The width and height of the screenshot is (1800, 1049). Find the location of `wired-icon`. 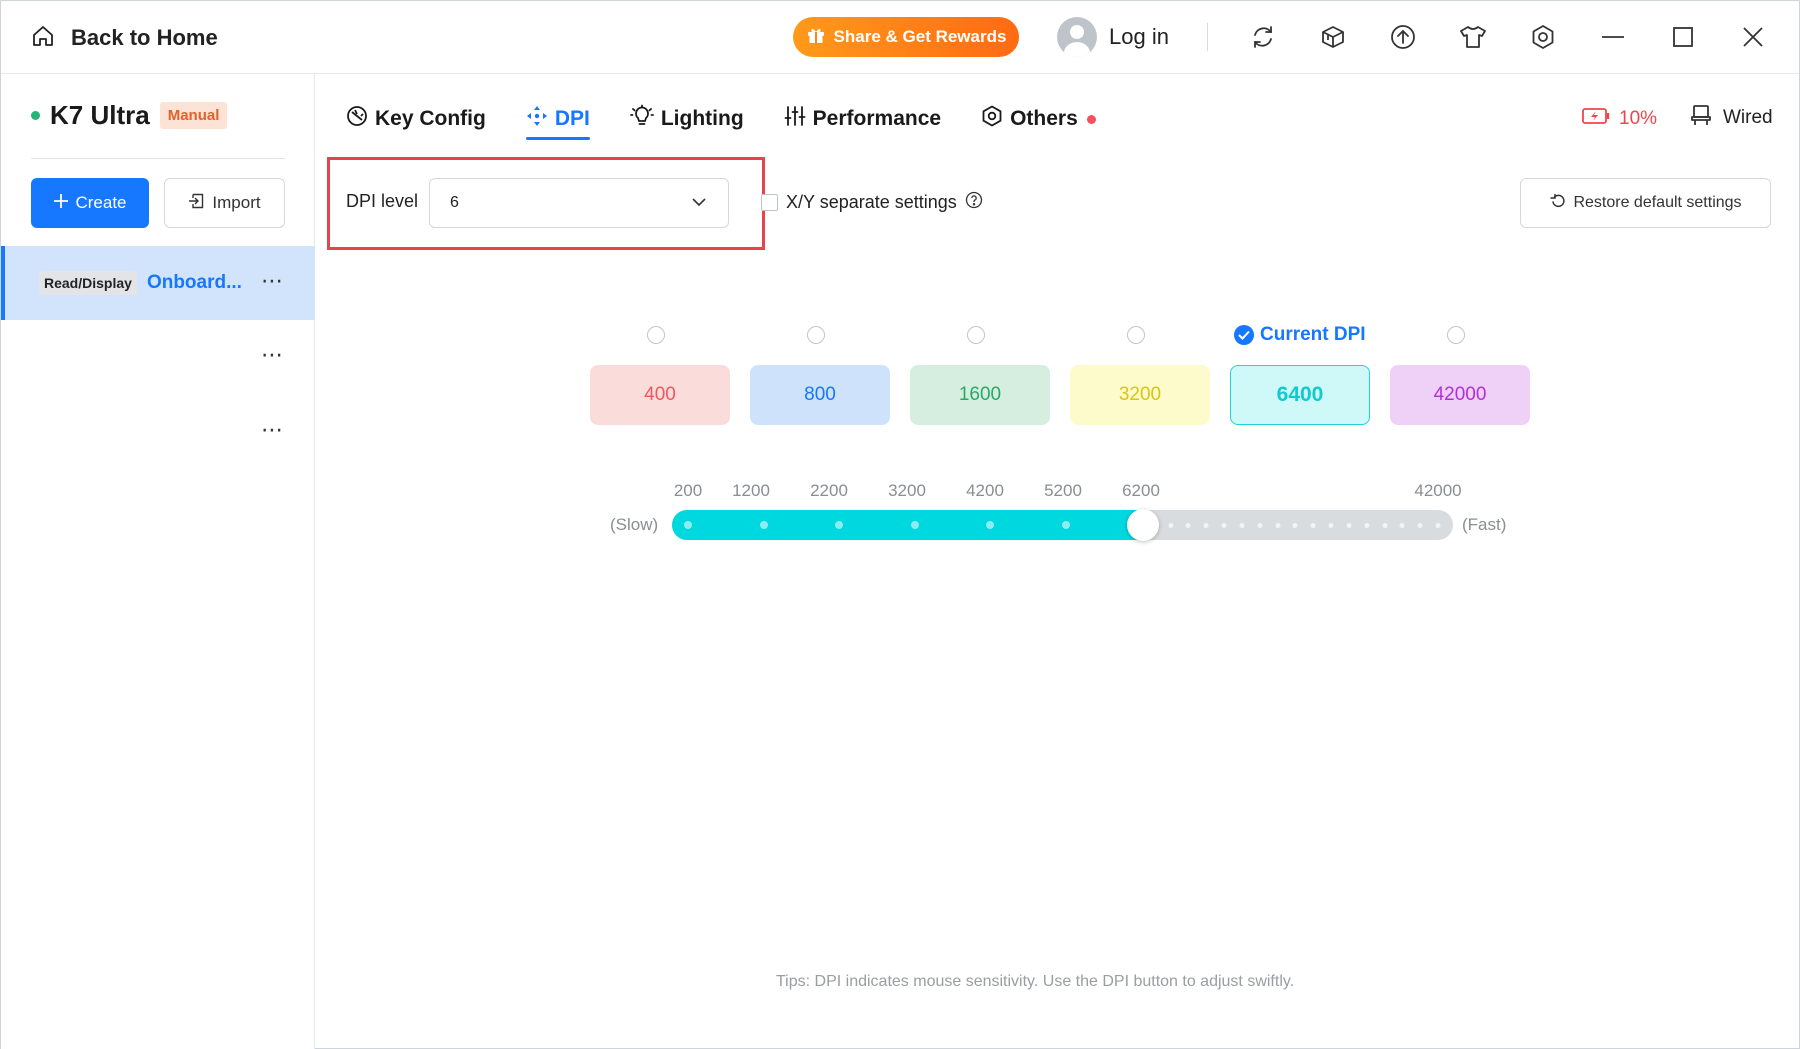

wired-icon is located at coordinates (1701, 118).